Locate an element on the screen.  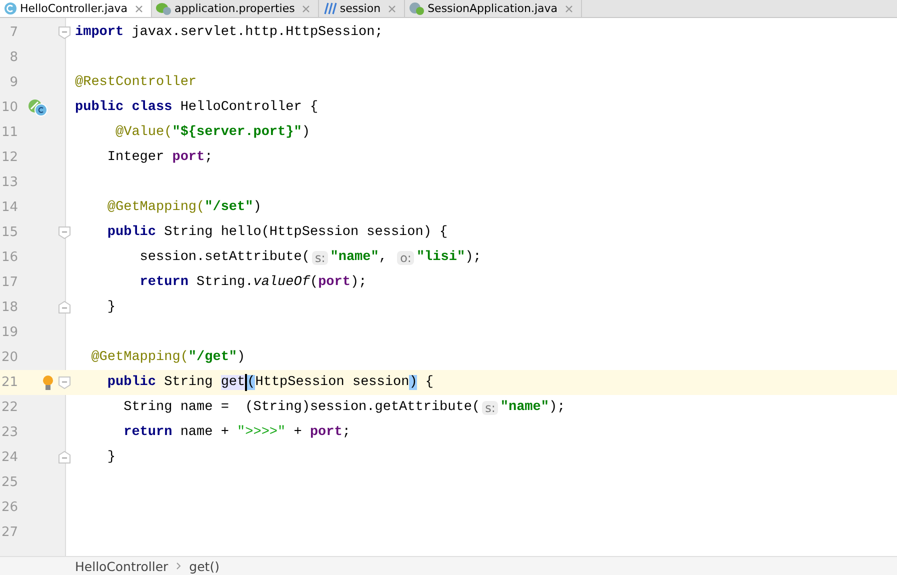
code-token: , is located at coordinates (383, 257).